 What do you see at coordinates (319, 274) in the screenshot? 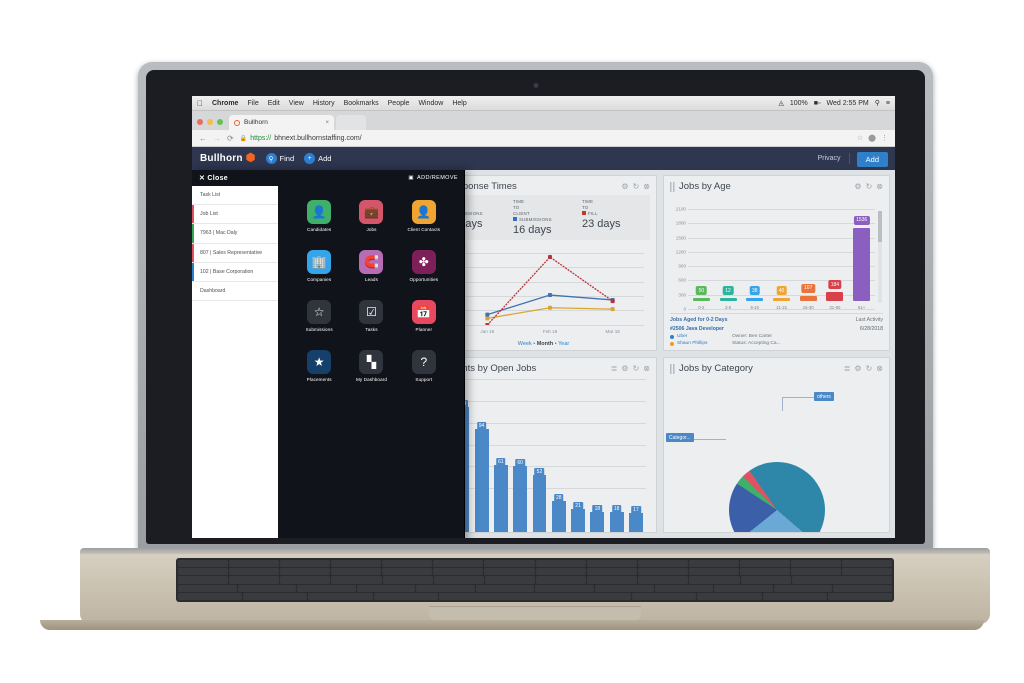
I see `app-tile-companies: 🏢 Companies` at bounding box center [319, 274].